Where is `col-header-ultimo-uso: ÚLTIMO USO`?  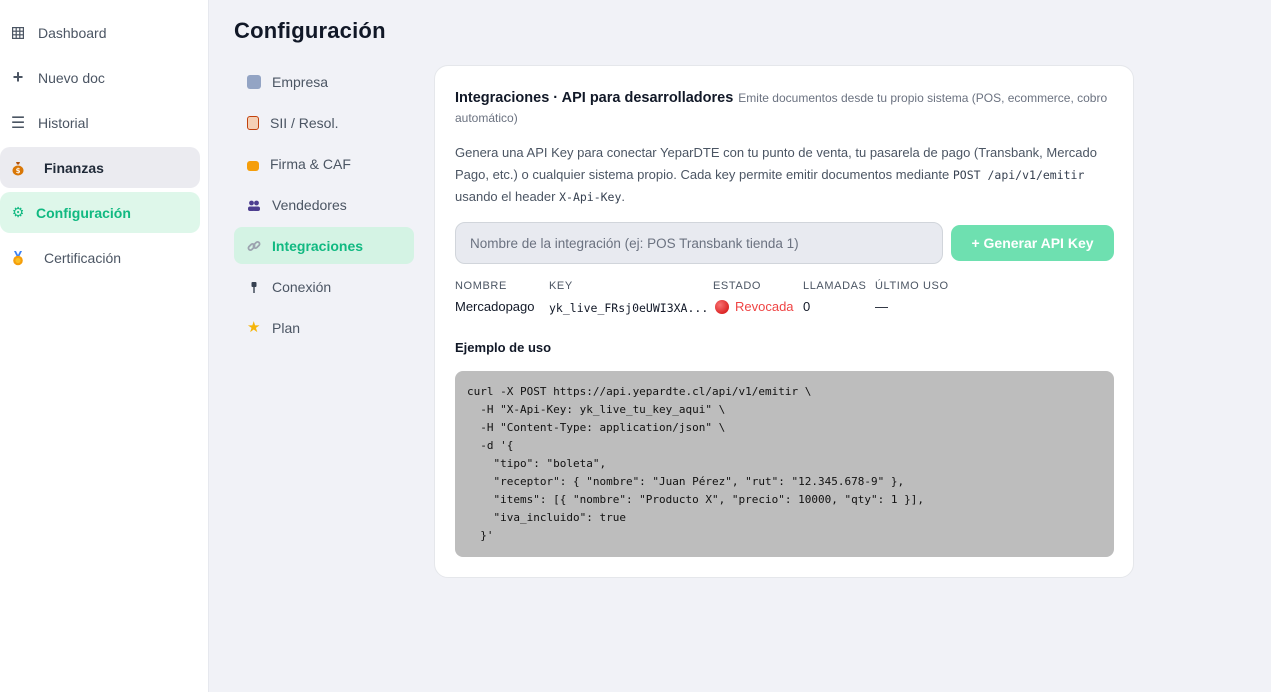 col-header-ultimo-uso: ÚLTIMO USO is located at coordinates (912, 286).